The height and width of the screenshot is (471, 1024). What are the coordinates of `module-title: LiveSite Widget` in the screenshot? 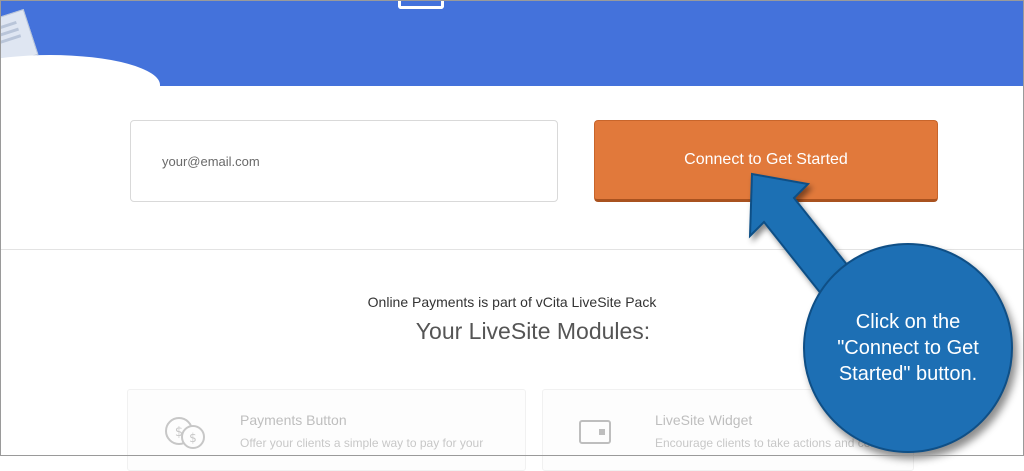 It's located at (704, 420).